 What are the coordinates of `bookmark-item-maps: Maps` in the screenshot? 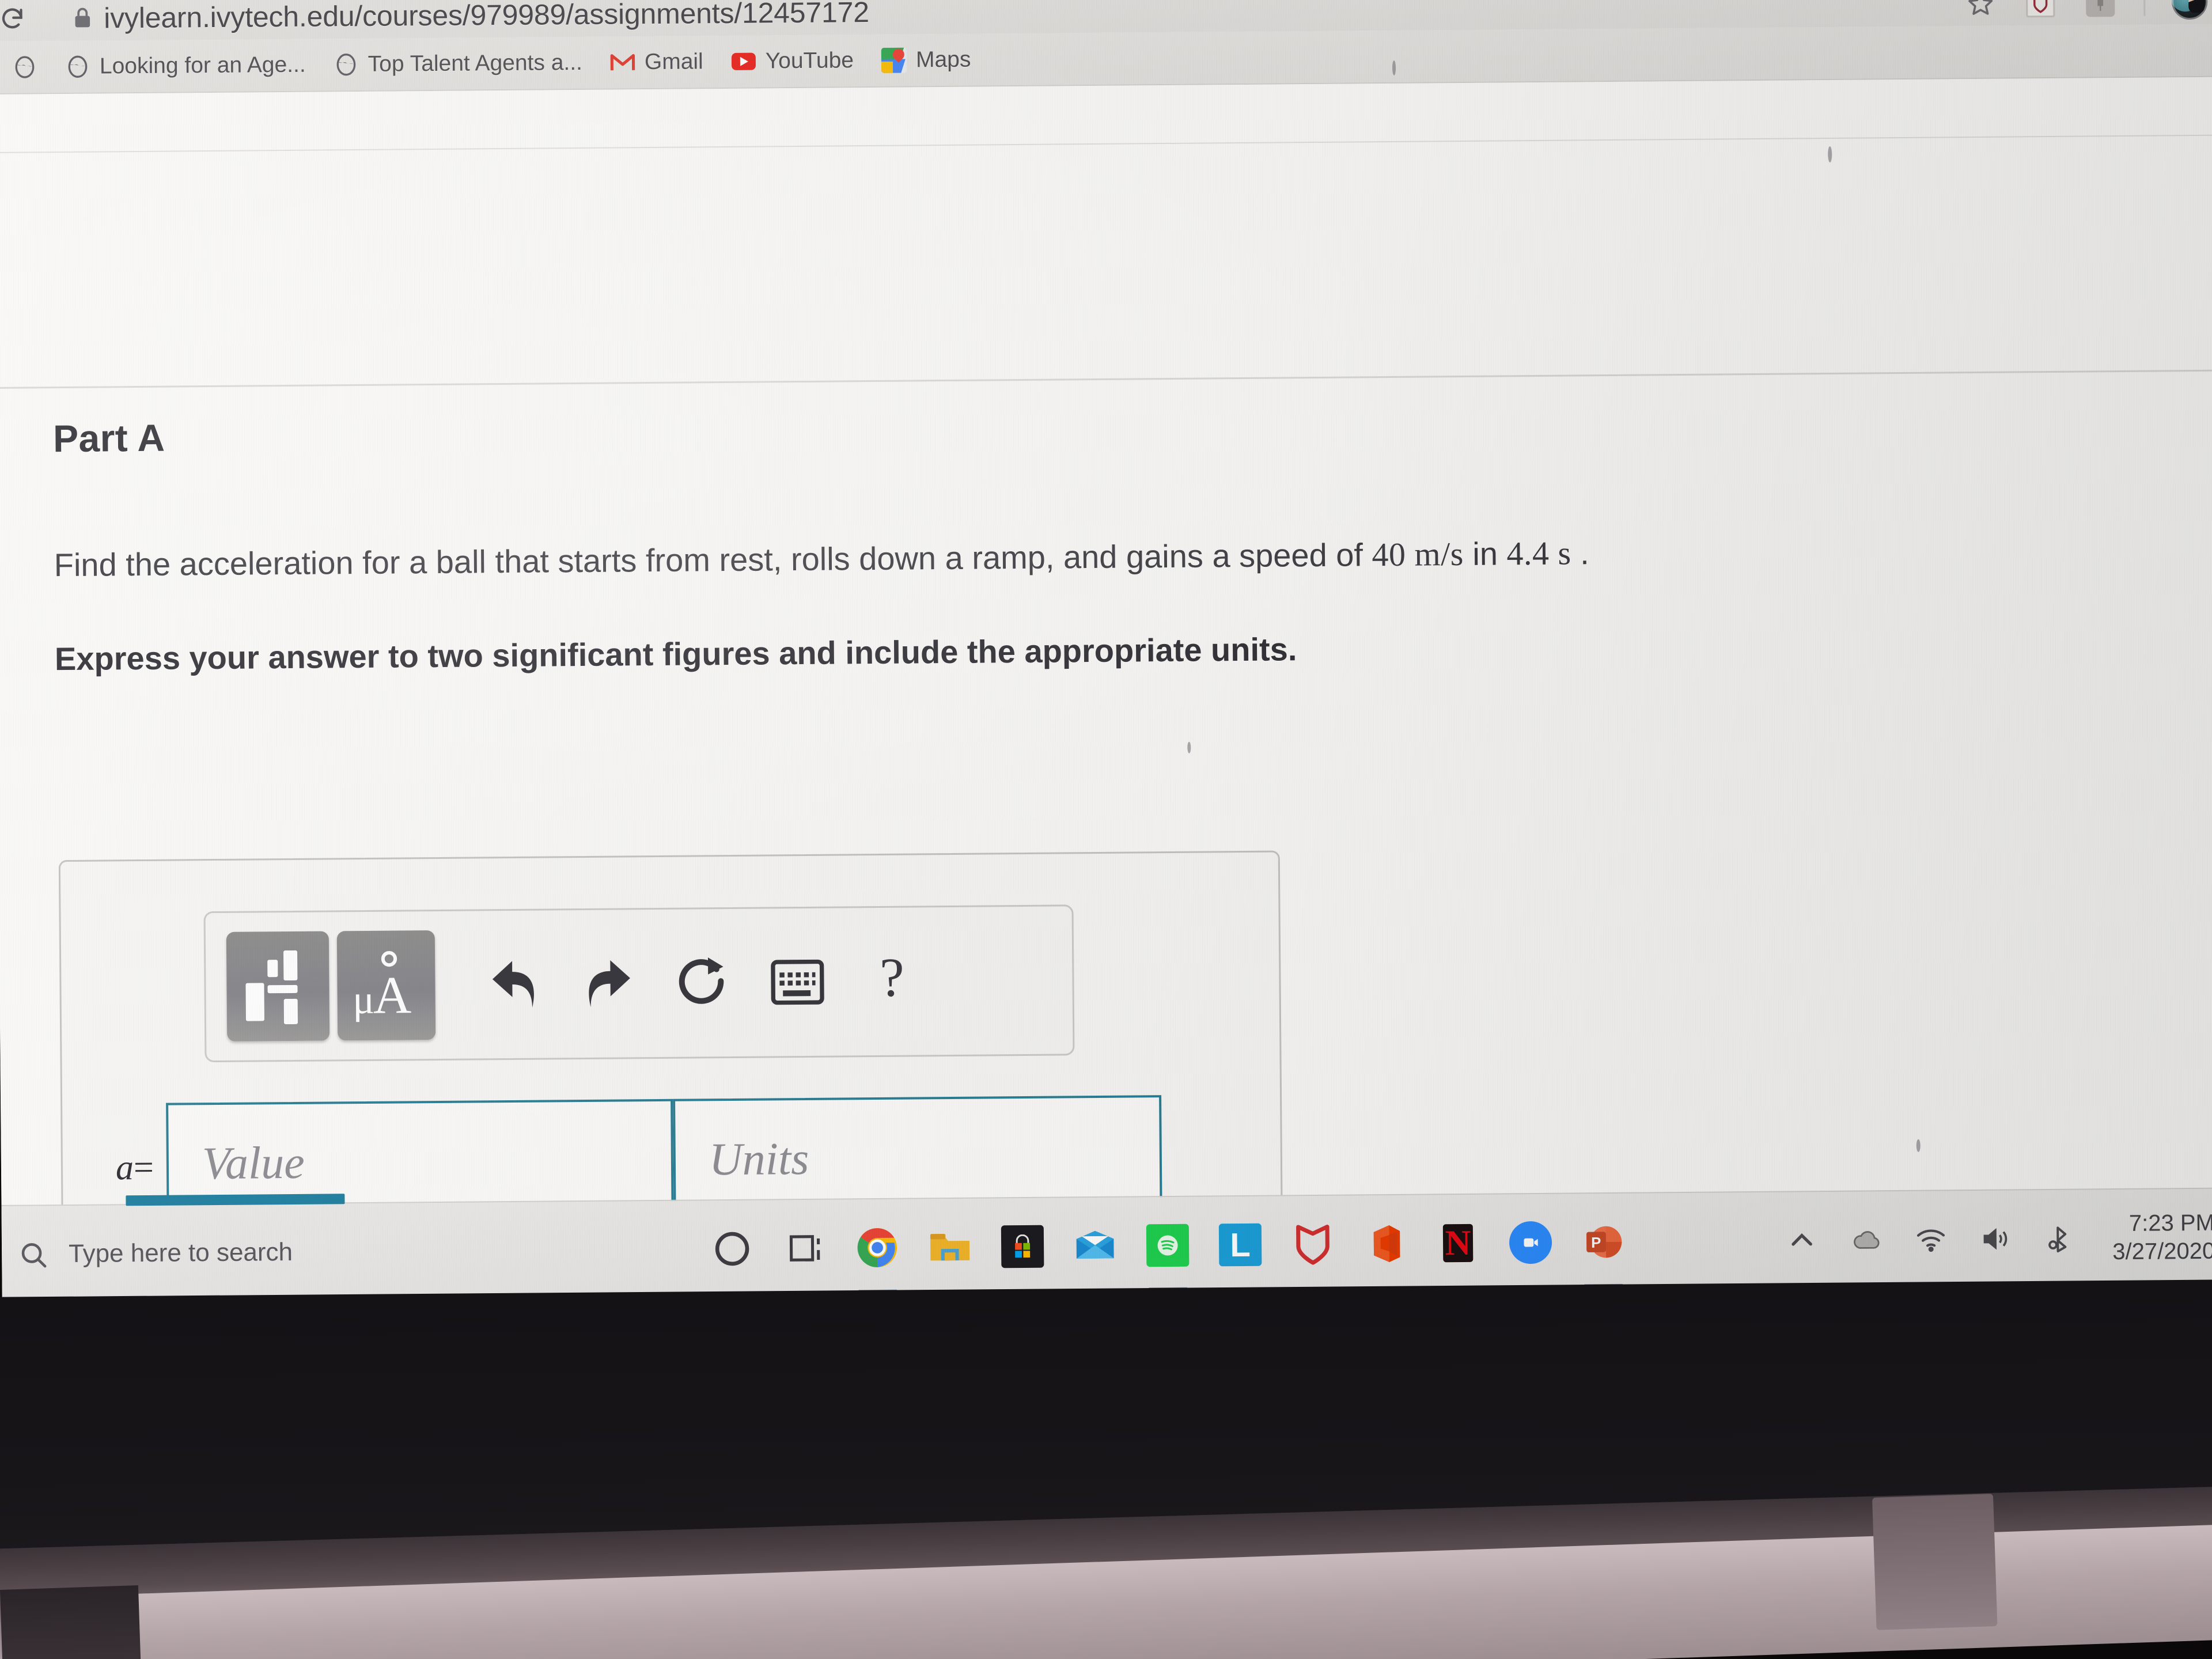 It's located at (926, 60).